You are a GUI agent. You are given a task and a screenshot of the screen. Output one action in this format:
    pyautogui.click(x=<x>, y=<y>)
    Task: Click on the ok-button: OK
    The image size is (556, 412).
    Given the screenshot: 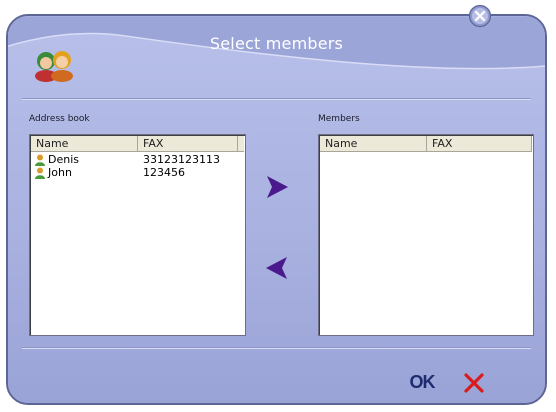 What is the action you would take?
    pyautogui.click(x=422, y=382)
    